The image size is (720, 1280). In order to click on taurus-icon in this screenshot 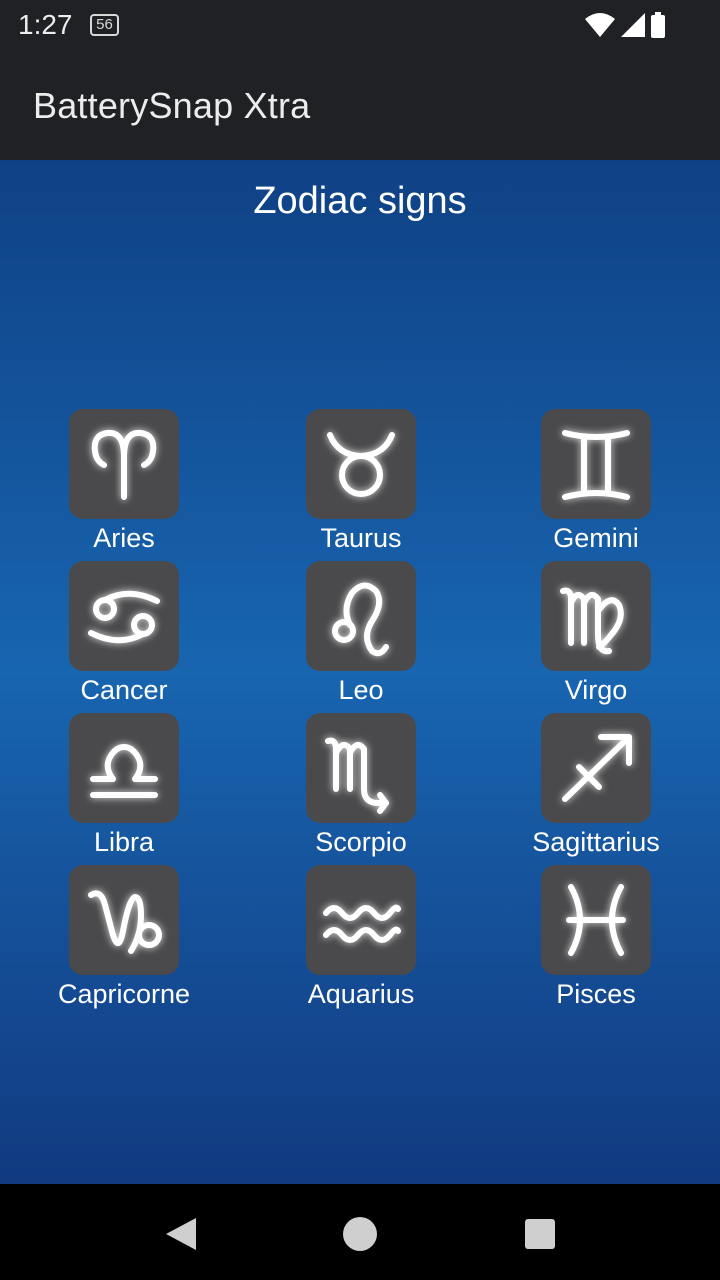, I will do `click(361, 464)`.